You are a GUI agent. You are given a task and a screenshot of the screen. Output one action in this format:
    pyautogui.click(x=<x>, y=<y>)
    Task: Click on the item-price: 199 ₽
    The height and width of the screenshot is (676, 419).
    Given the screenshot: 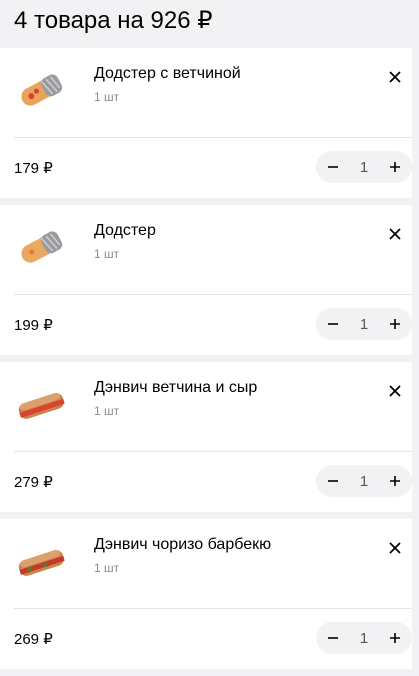 What is the action you would take?
    pyautogui.click(x=33, y=325)
    